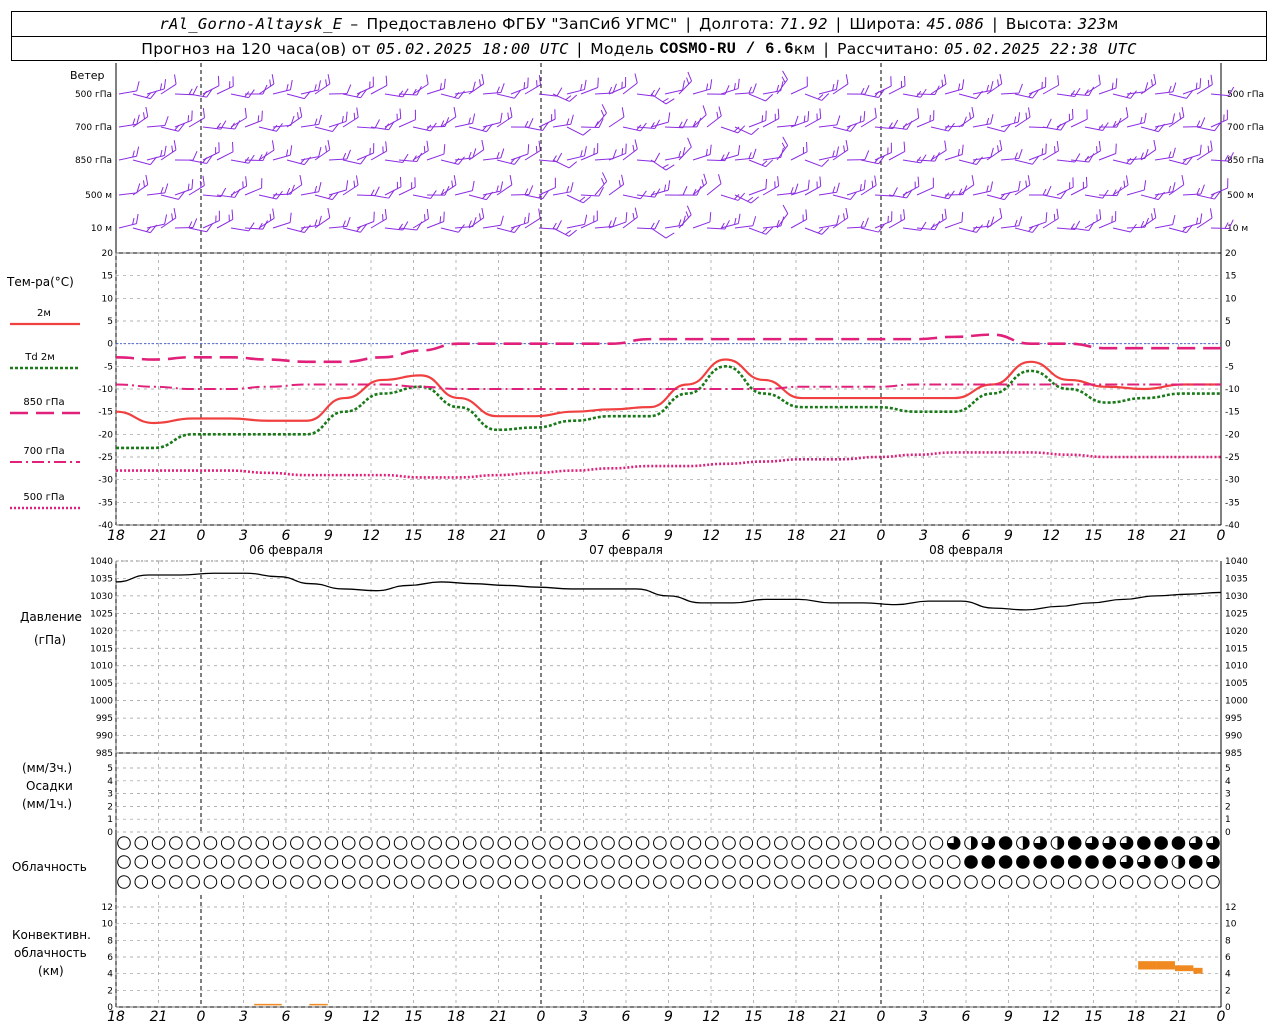 This screenshot has width=1280, height=1024. What do you see at coordinates (1094, 536) in the screenshot?
I see `hour-tick-label-mid: 15` at bounding box center [1094, 536].